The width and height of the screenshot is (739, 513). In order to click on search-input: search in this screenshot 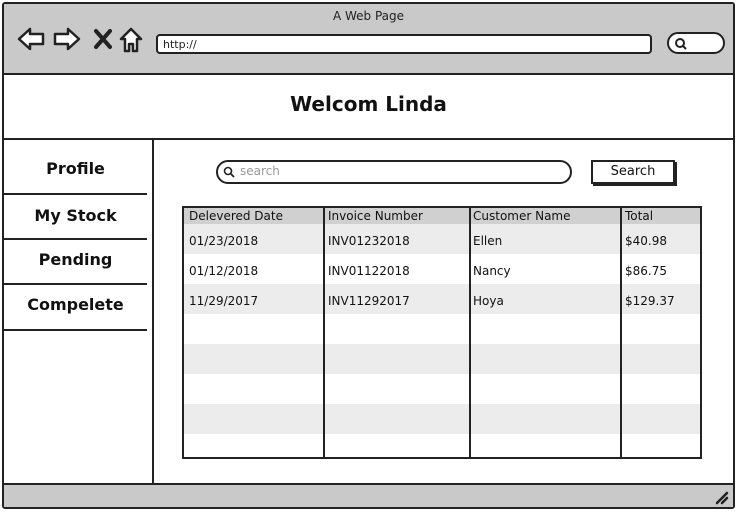, I will do `click(394, 172)`.